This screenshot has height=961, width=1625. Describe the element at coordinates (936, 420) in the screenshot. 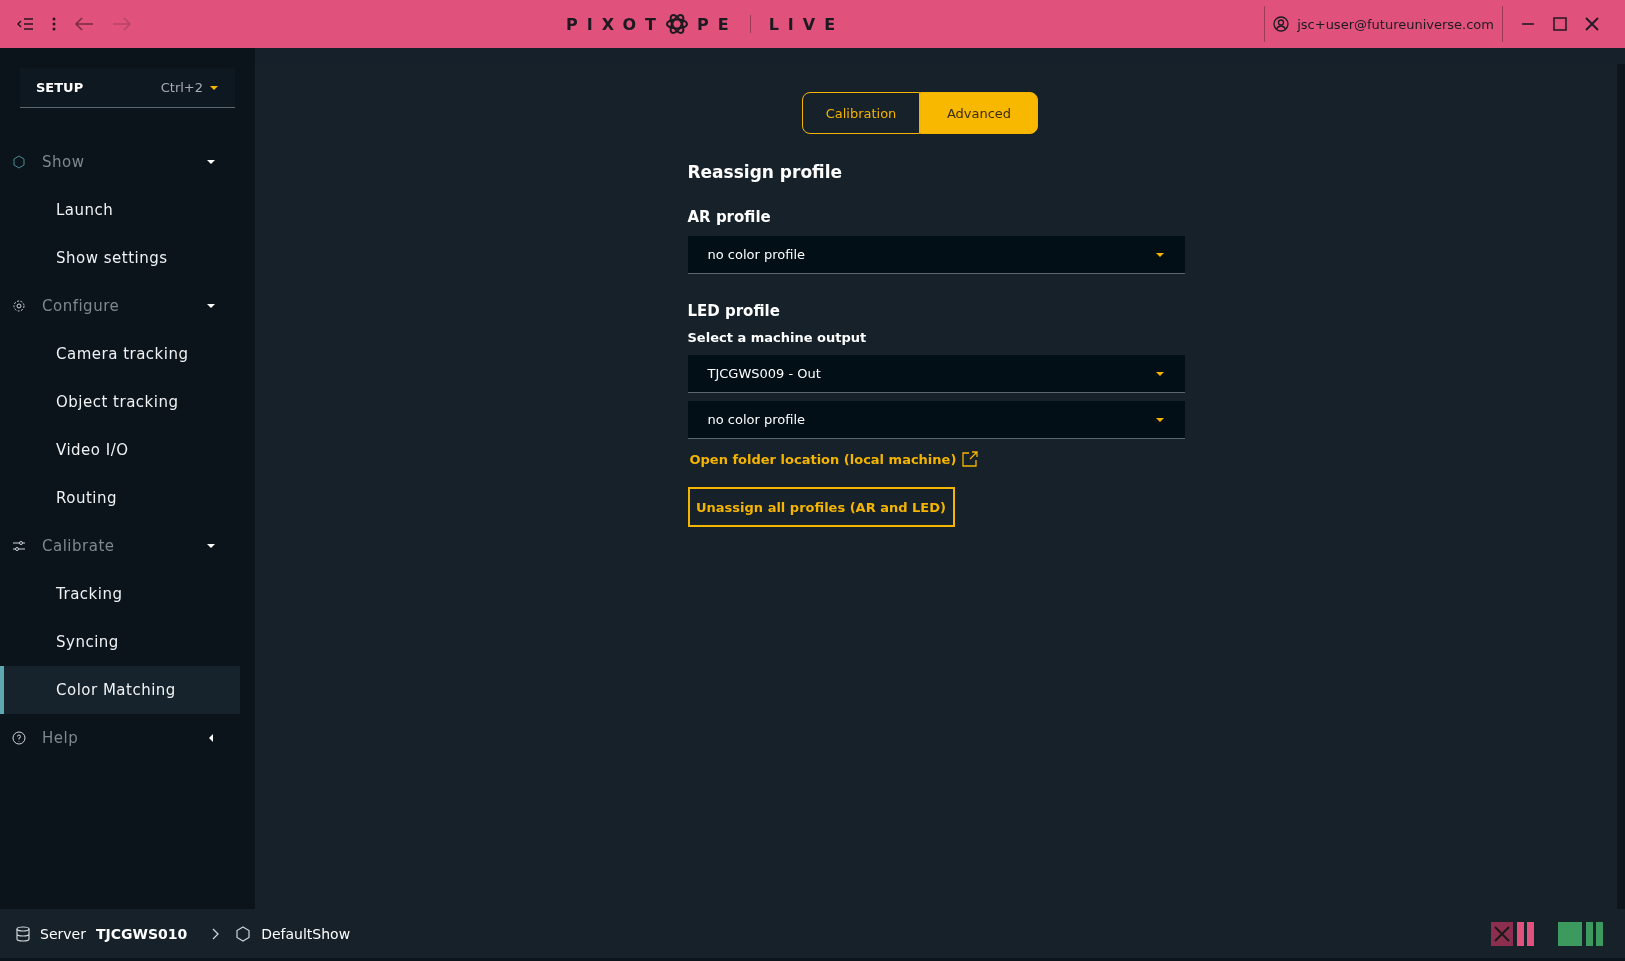

I see `led-profile-dropdown: no color profile` at that location.